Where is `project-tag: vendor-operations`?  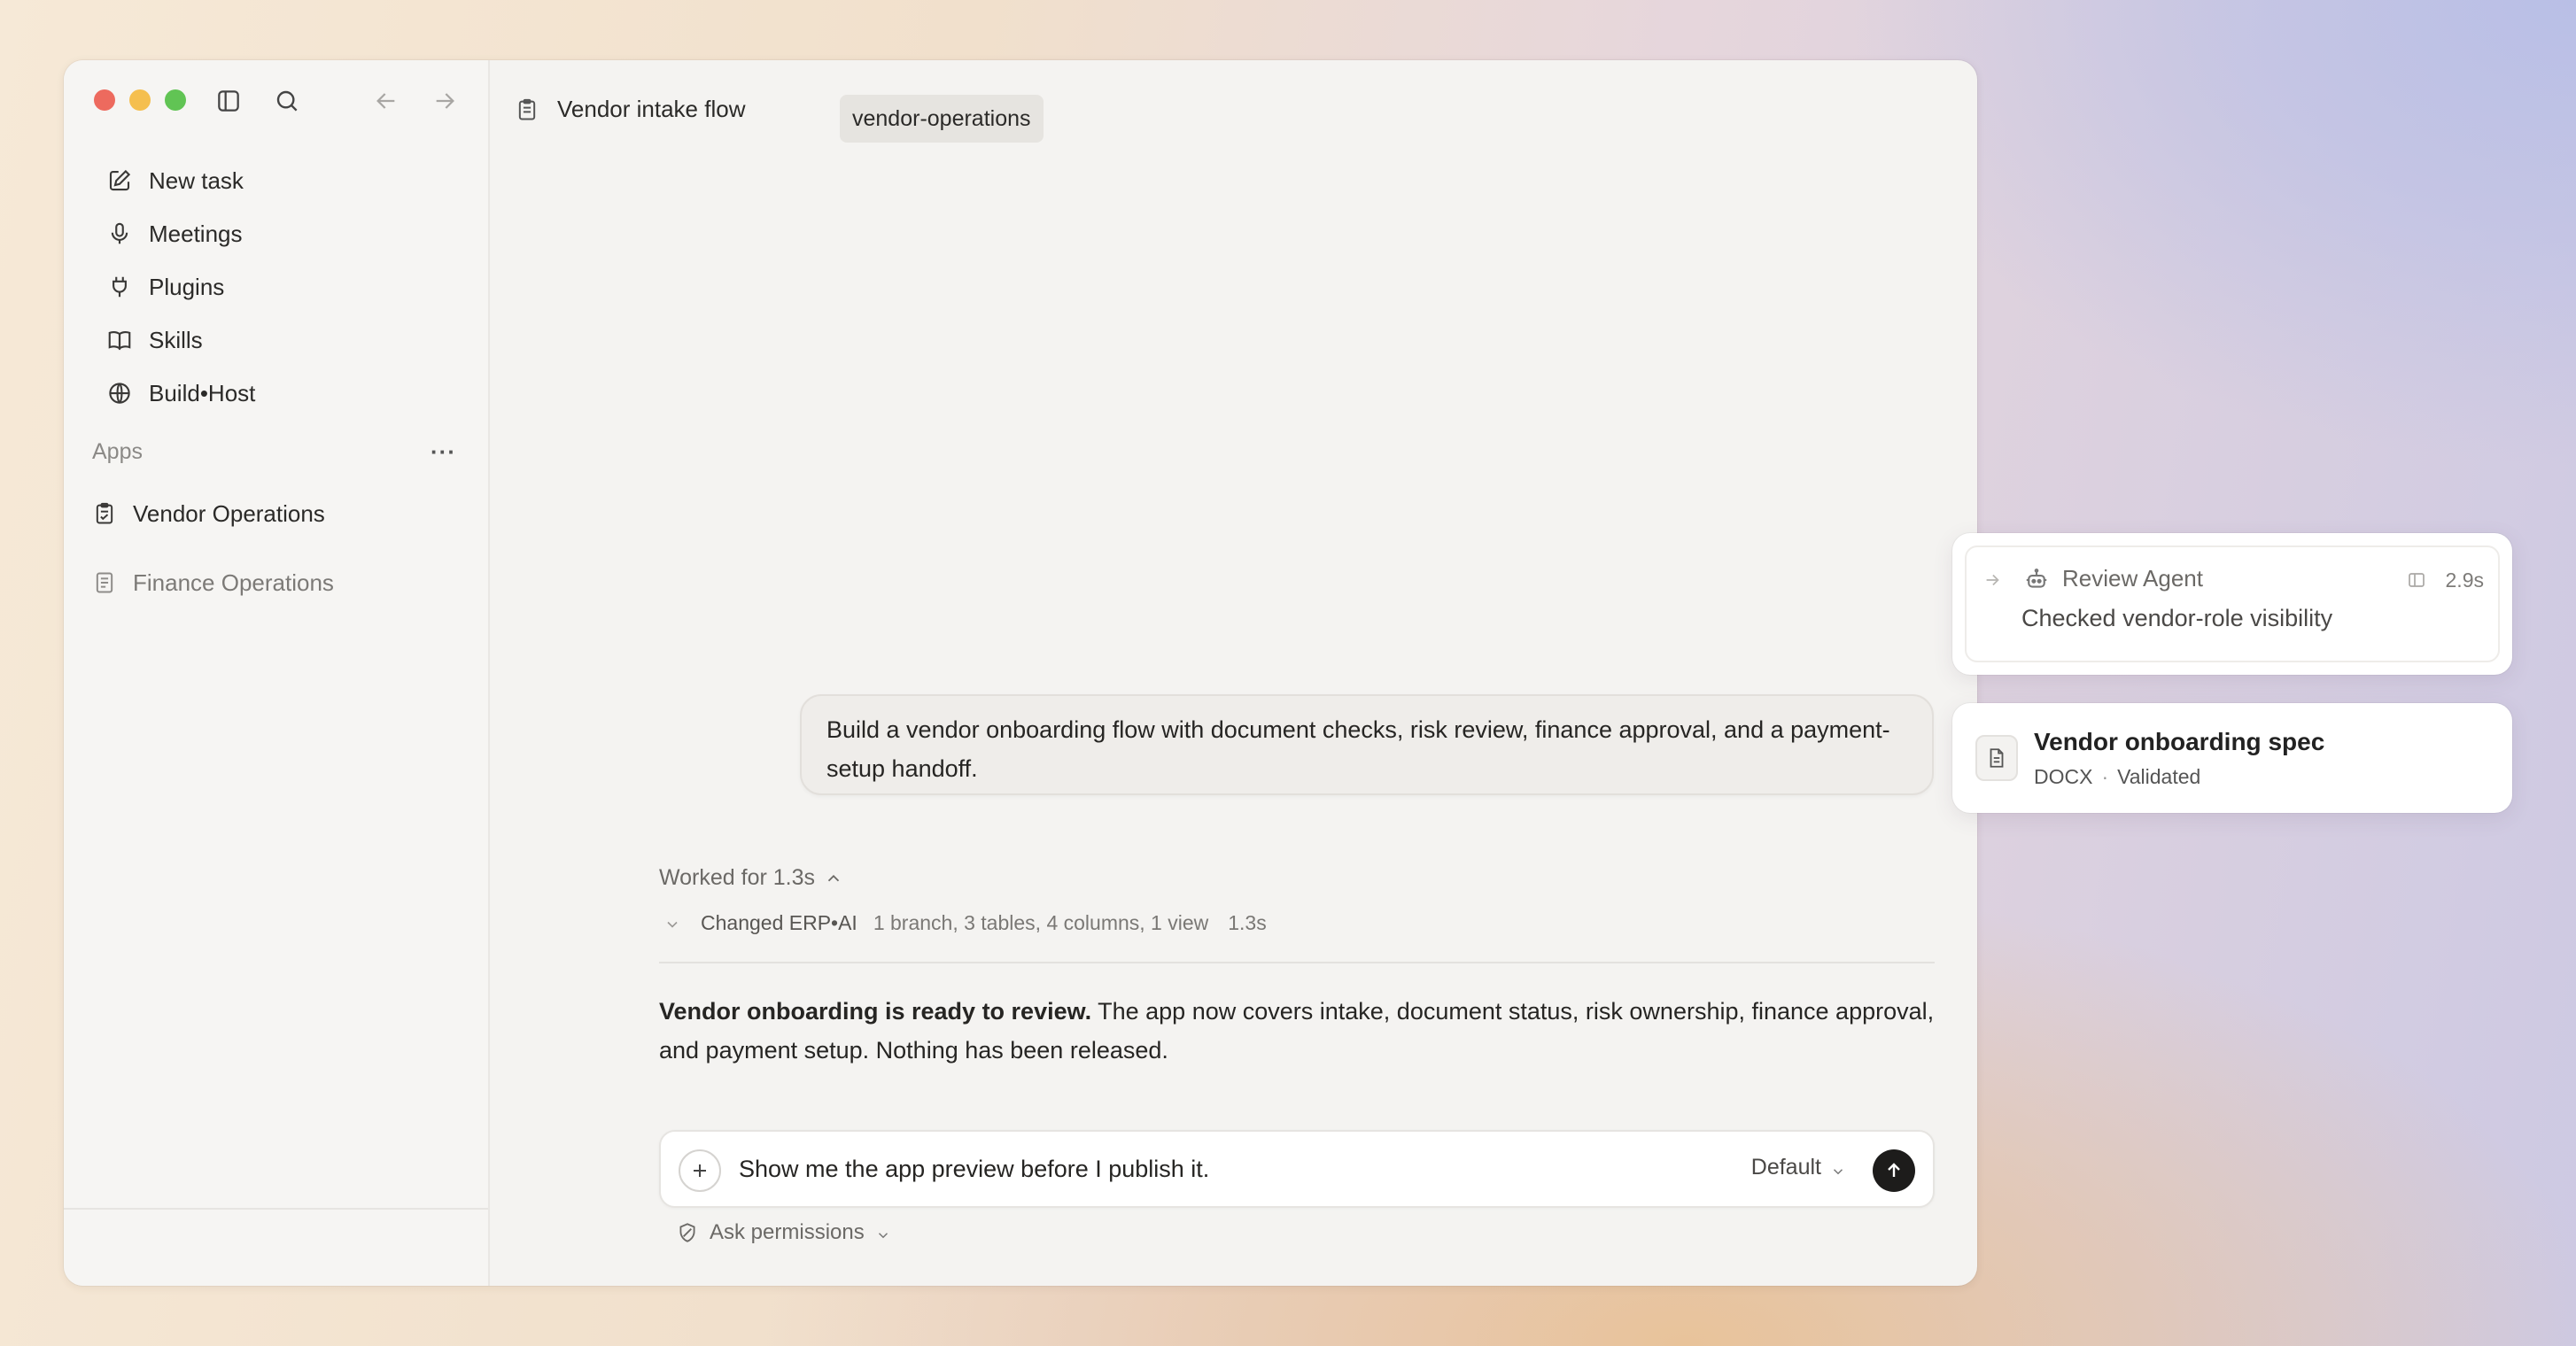 project-tag: vendor-operations is located at coordinates (942, 119).